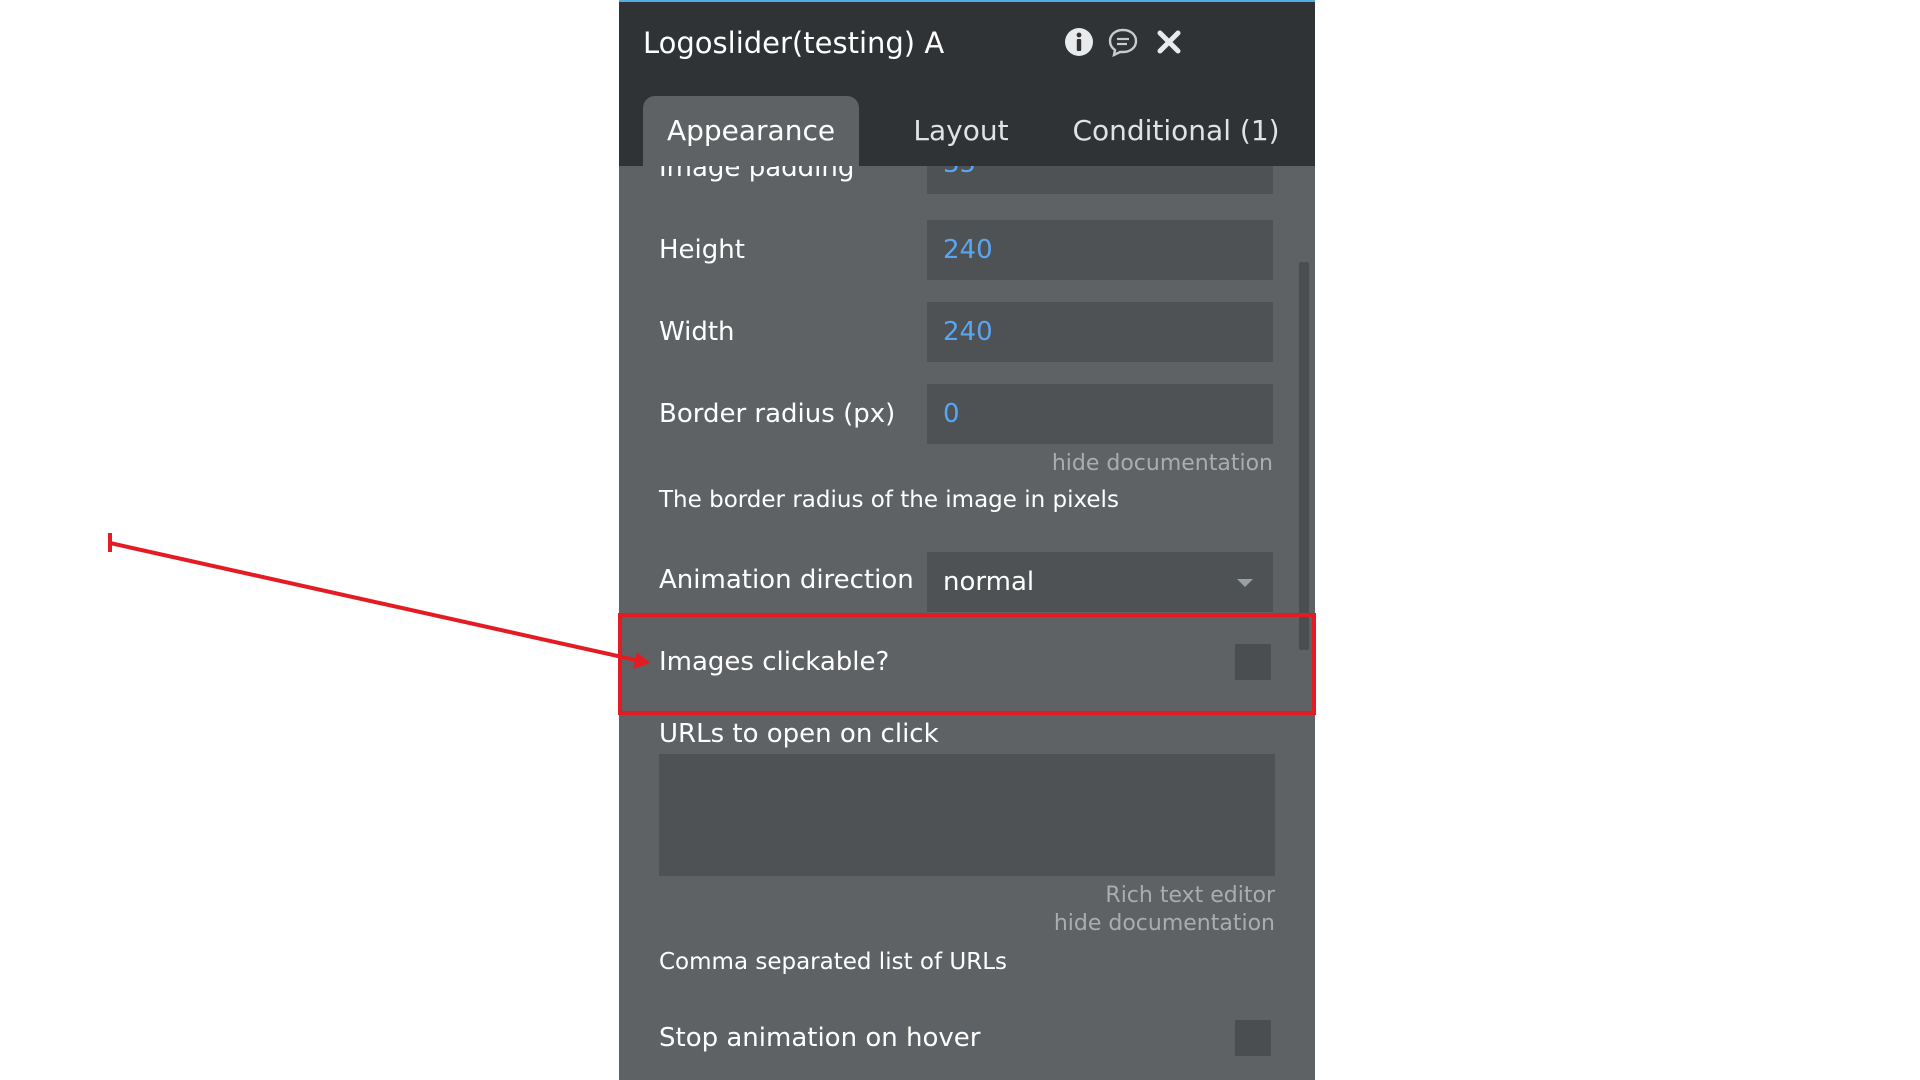 This screenshot has width=1920, height=1080. Describe the element at coordinates (1253, 1038) in the screenshot. I see `stop-animation-checkbox` at that location.